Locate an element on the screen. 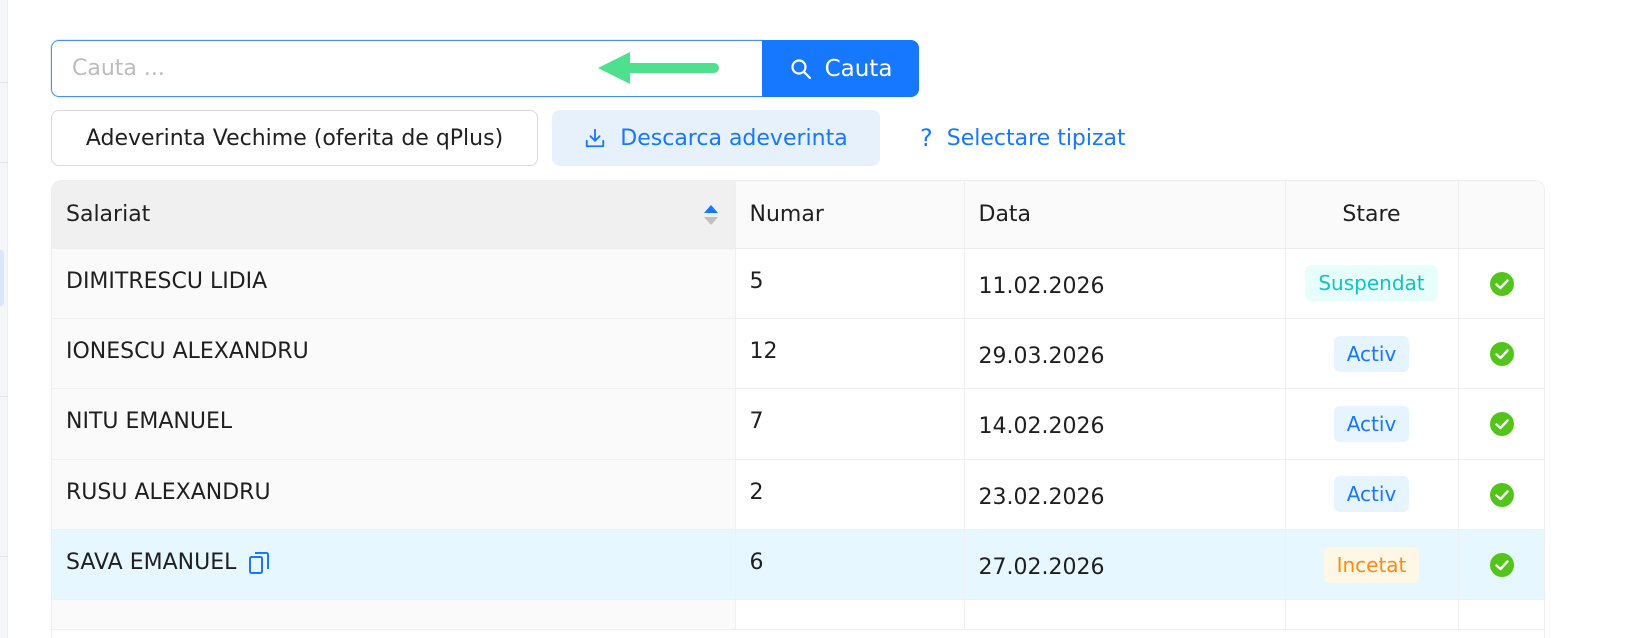  table-row: SAVA EMANUEL 6 27.02.2026 Incetat is located at coordinates (798, 565).